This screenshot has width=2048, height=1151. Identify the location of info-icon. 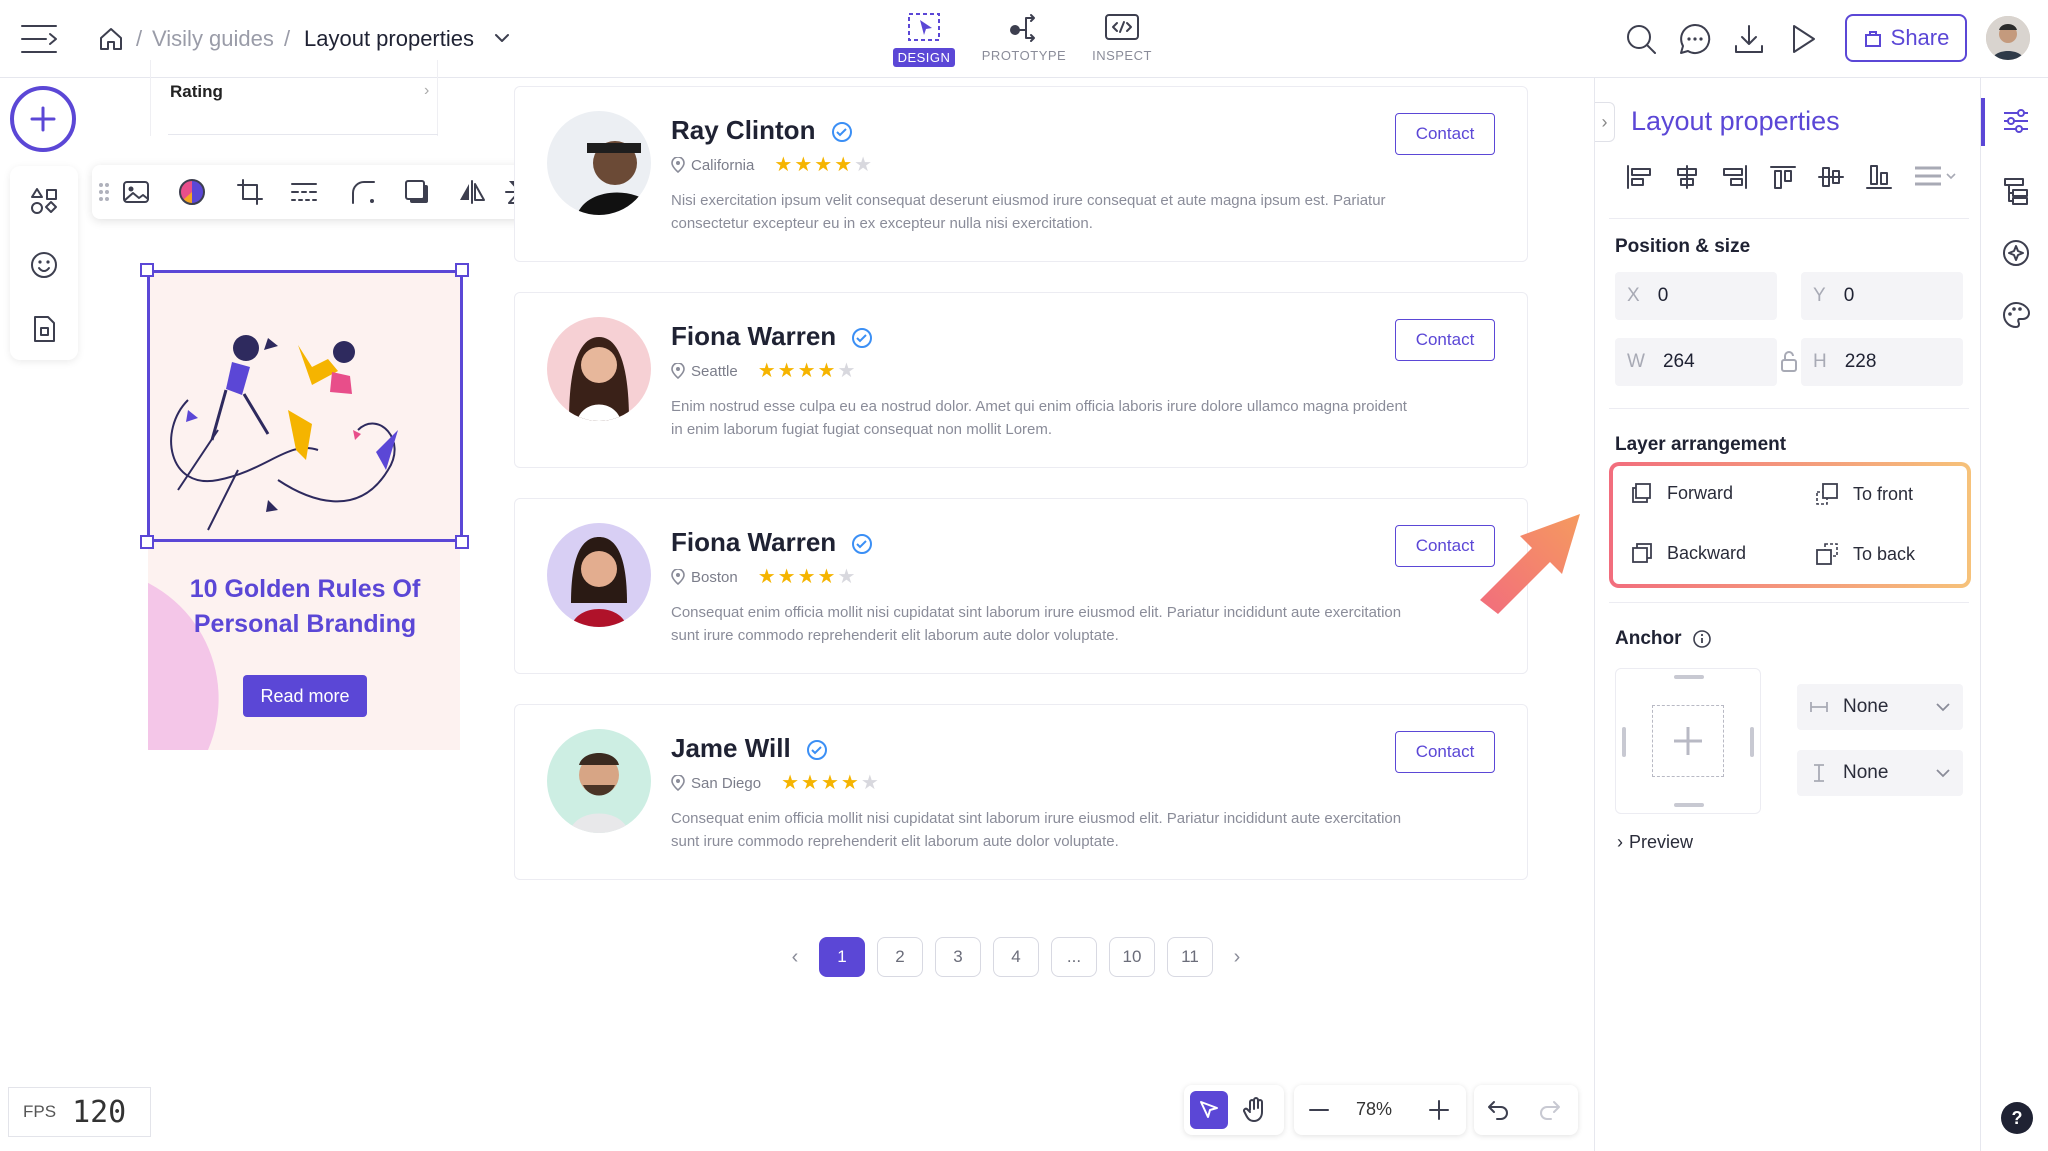
(1702, 639).